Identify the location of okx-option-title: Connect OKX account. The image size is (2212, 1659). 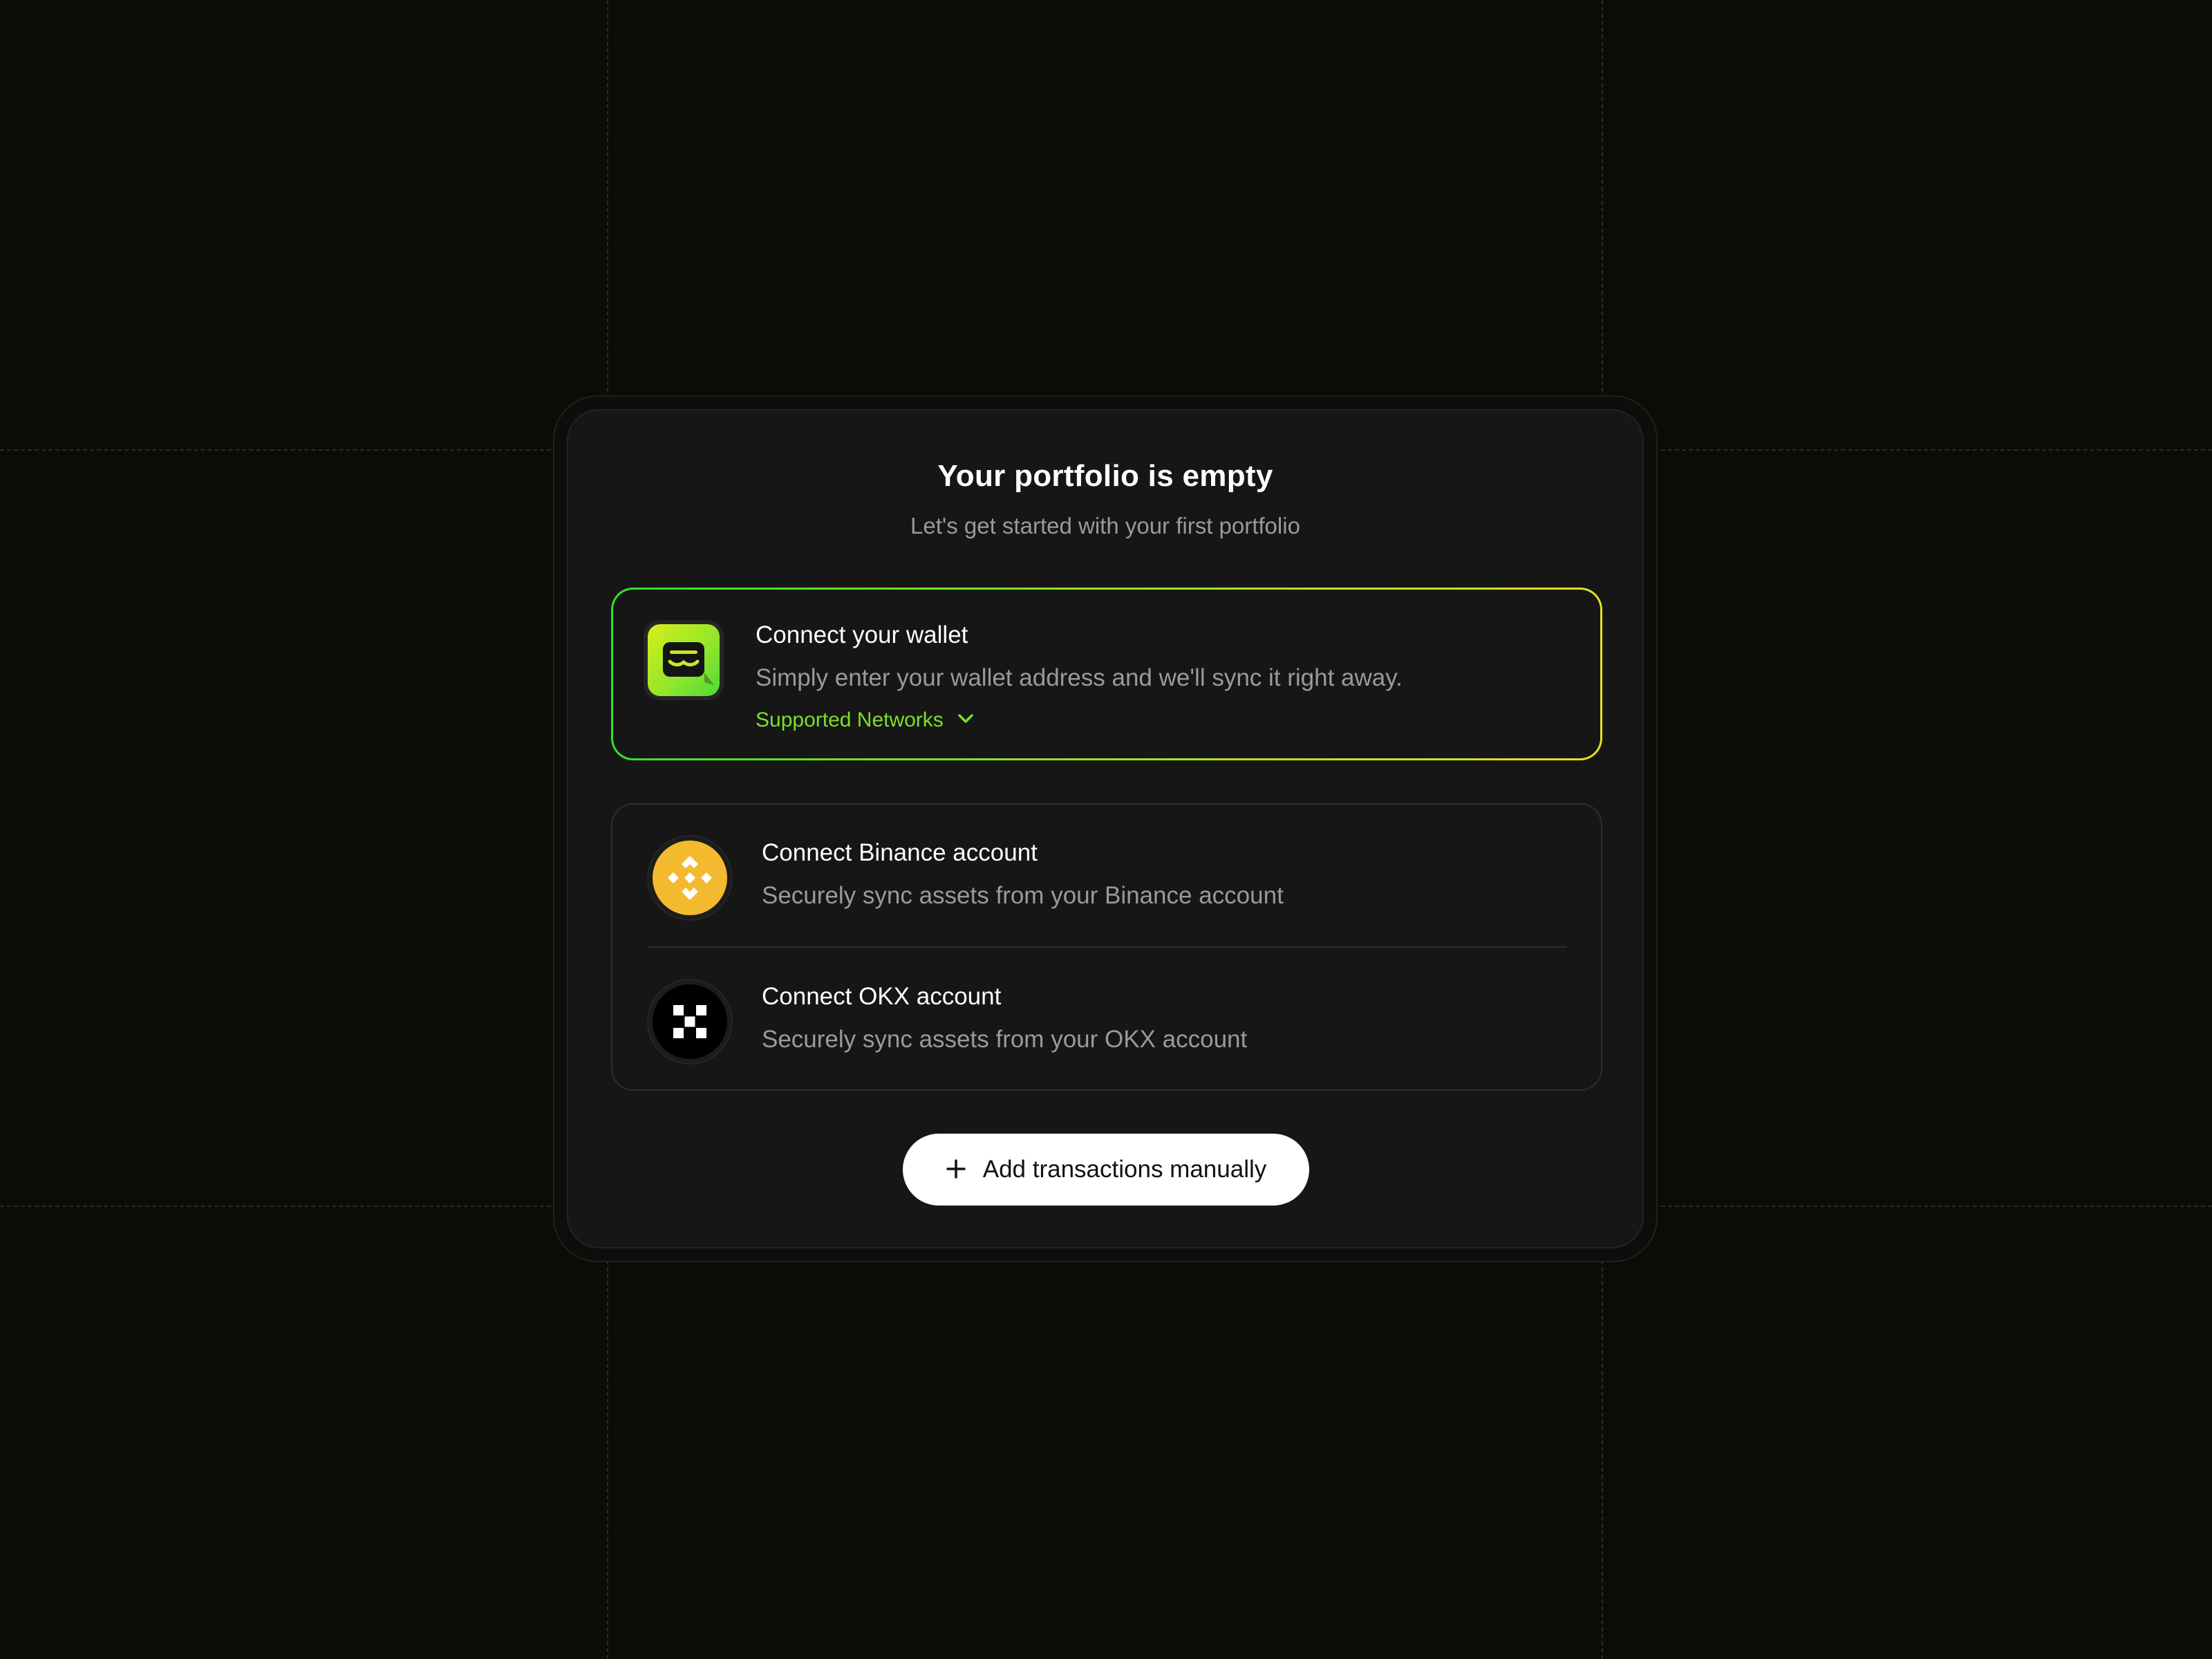
(882, 997).